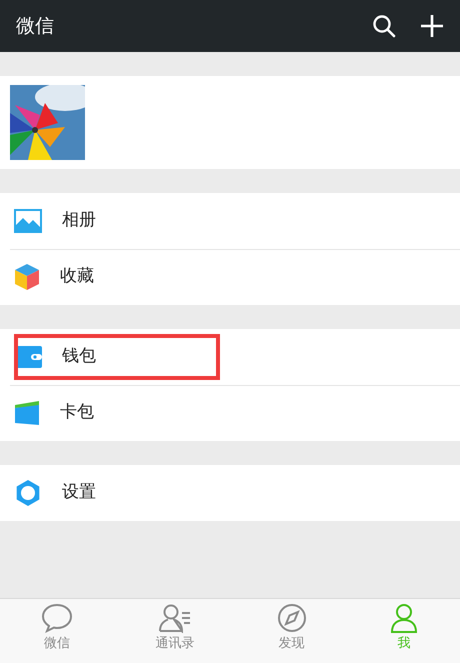 This screenshot has height=663, width=460. I want to click on menu-row: 收藏, so click(230, 277).